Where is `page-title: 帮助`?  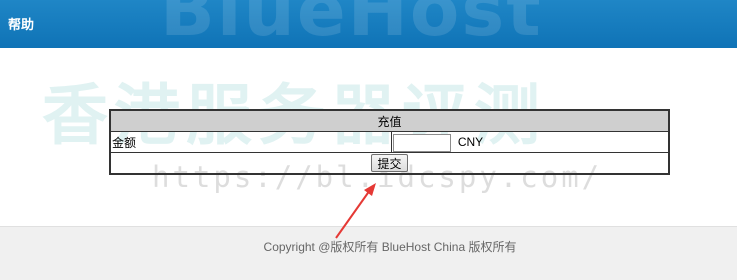 page-title: 帮助 is located at coordinates (21, 25).